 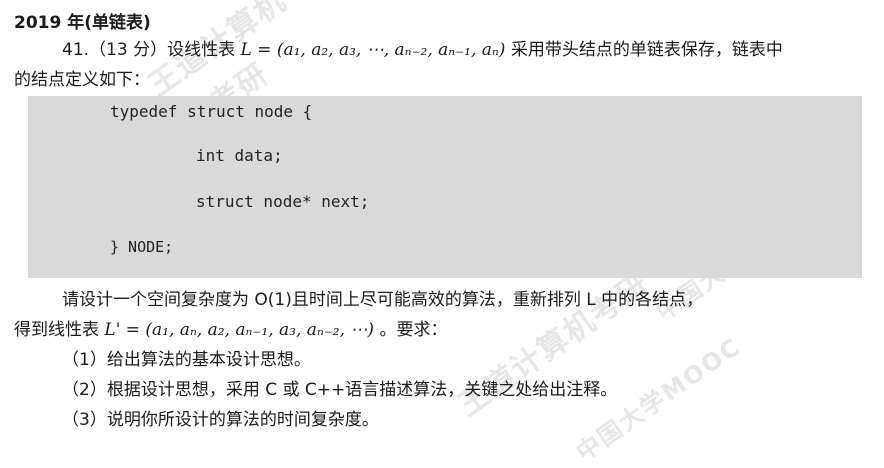 What do you see at coordinates (340, 390) in the screenshot?
I see `requirement-2: （2）根据设计思想，采用 C 或 C++语言描述算法，关键之处给出注释。` at bounding box center [340, 390].